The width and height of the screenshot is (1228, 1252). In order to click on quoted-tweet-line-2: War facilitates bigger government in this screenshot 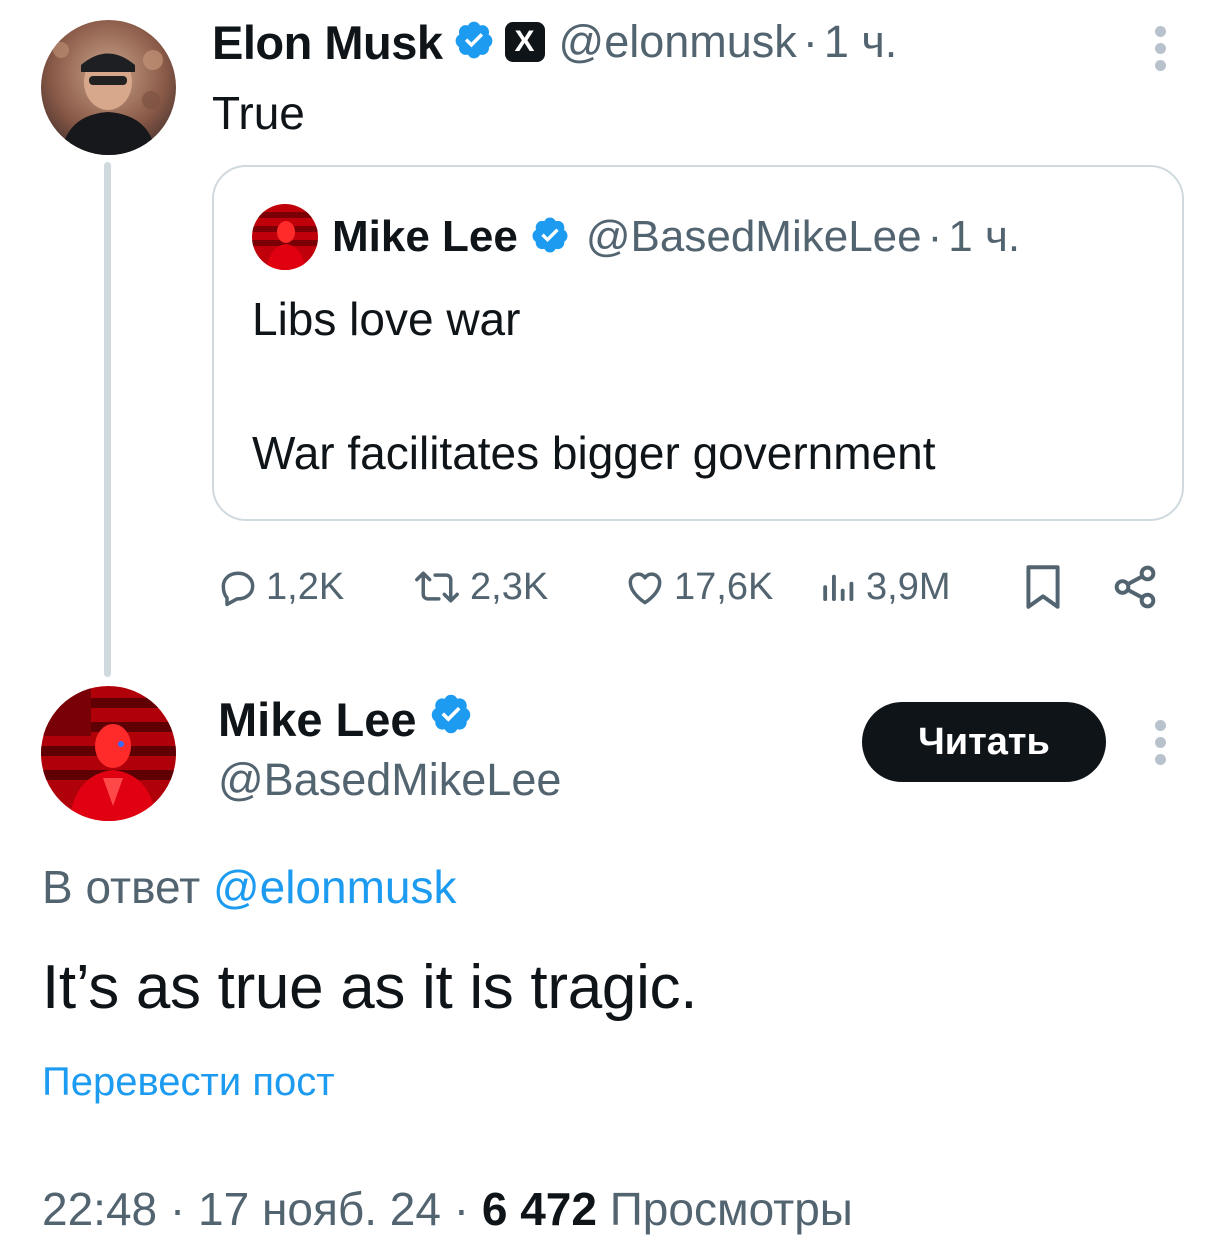, I will do `click(594, 453)`.